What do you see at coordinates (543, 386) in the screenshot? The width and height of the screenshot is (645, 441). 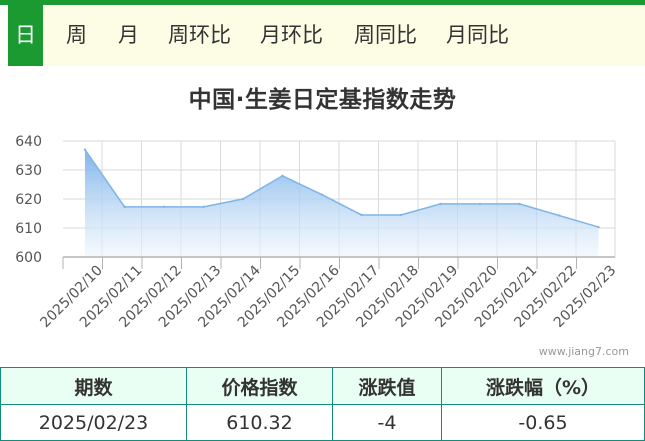 I see `header-change-percent: 涨跌幅（%）` at bounding box center [543, 386].